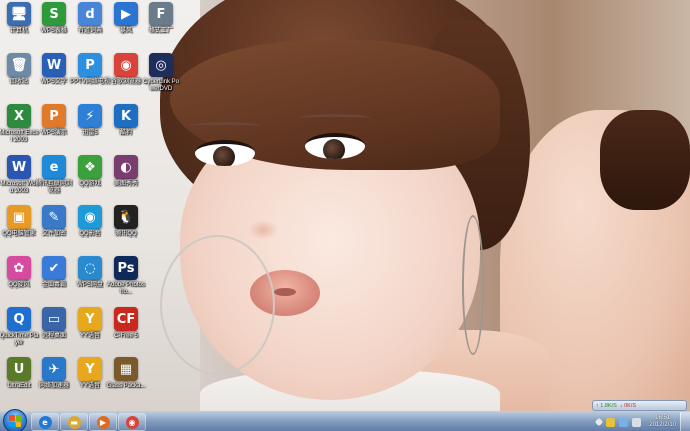 The image size is (690, 431). I want to click on desktop-icon: W Microsoft Word 2003, so click(19, 181).